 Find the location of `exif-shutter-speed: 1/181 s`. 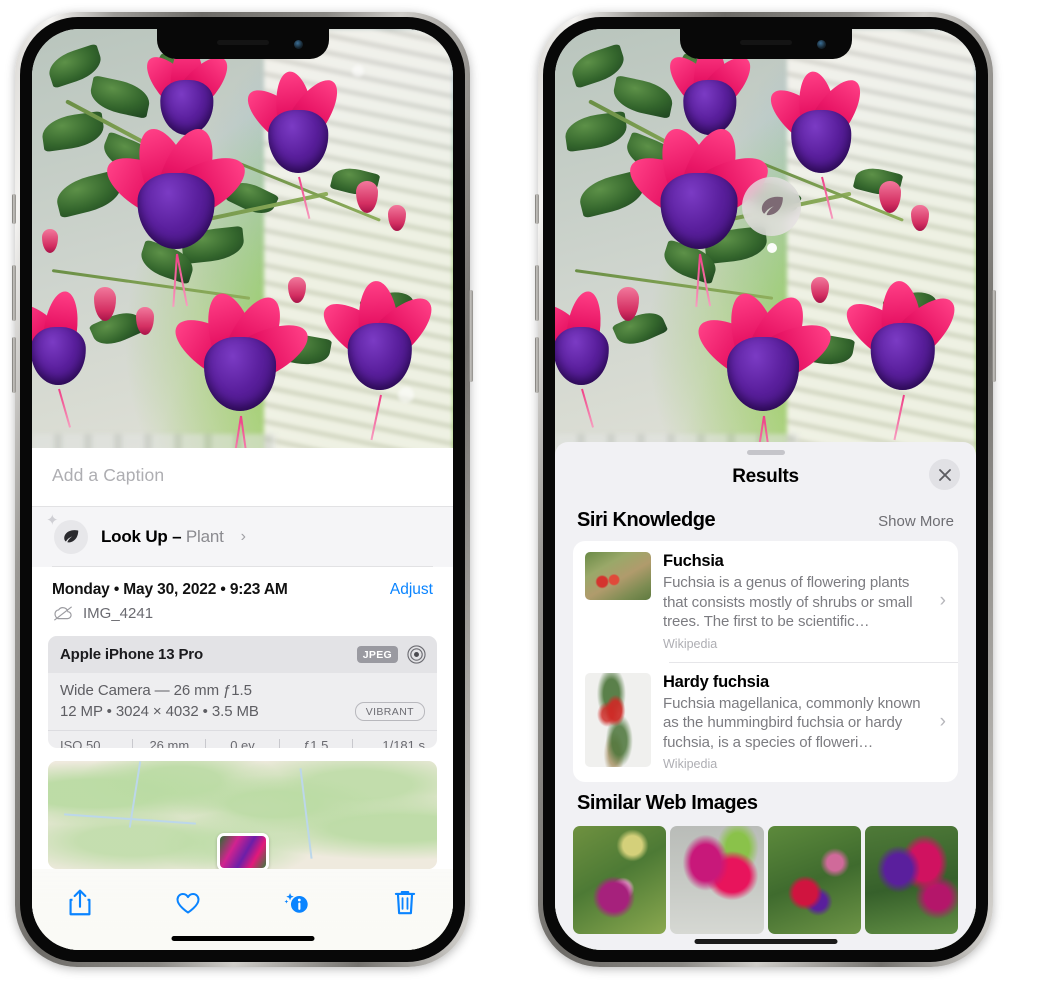

exif-shutter-speed: 1/181 s is located at coordinates (404, 743).